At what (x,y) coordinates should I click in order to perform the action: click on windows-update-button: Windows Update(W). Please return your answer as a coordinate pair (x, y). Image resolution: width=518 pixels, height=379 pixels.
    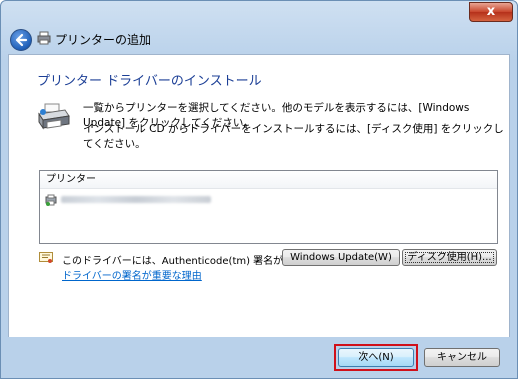
    Looking at the image, I should click on (341, 257).